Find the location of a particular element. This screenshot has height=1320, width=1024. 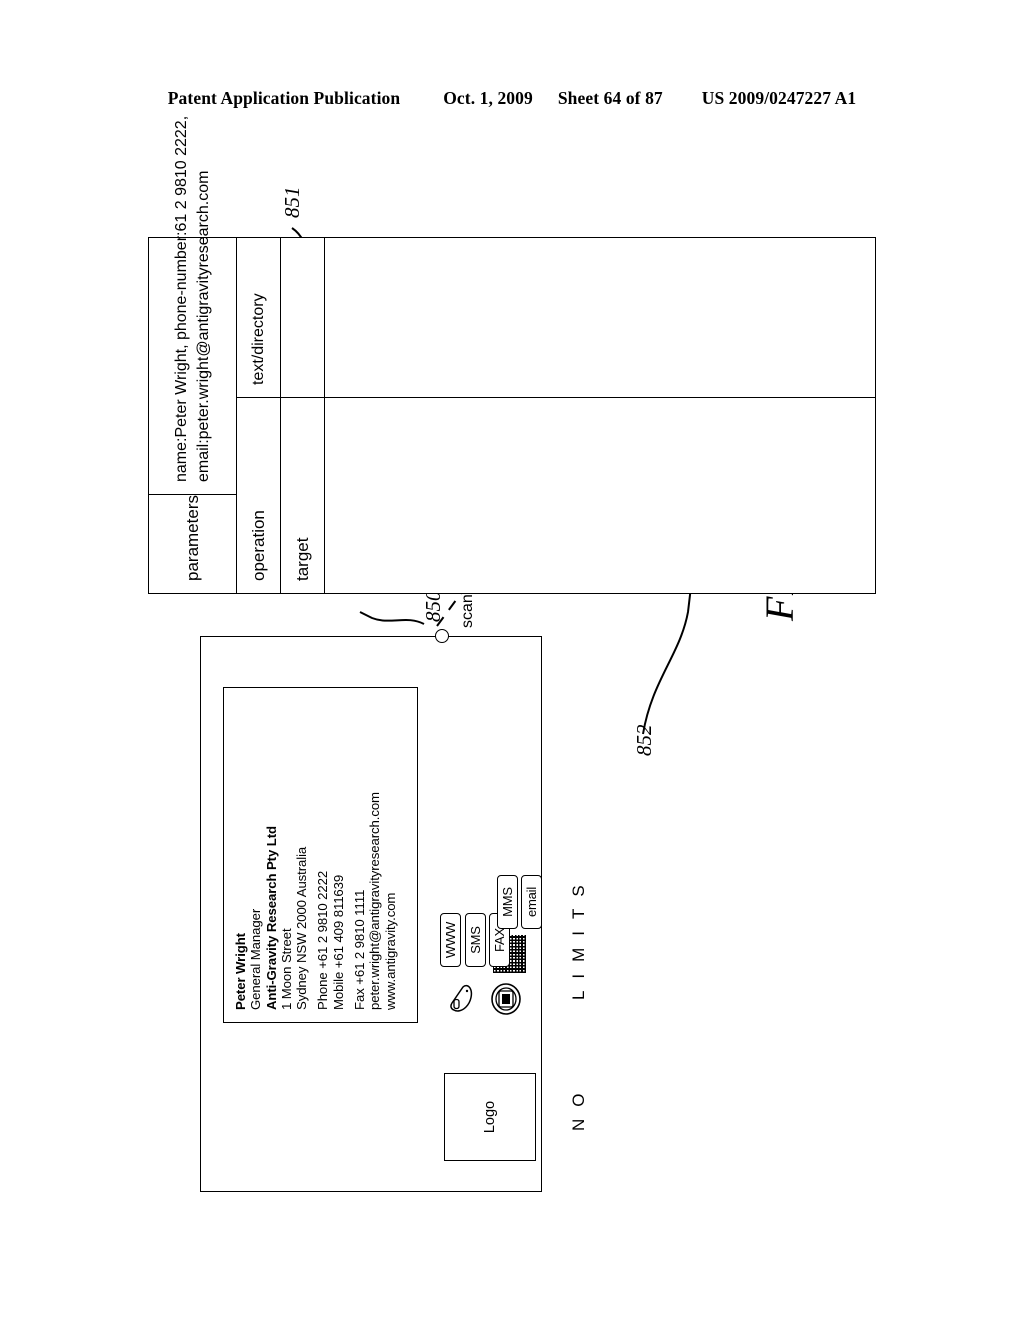

card-detail-fax: Fax +61 2 9810 1111 is located at coordinates (360, 949).